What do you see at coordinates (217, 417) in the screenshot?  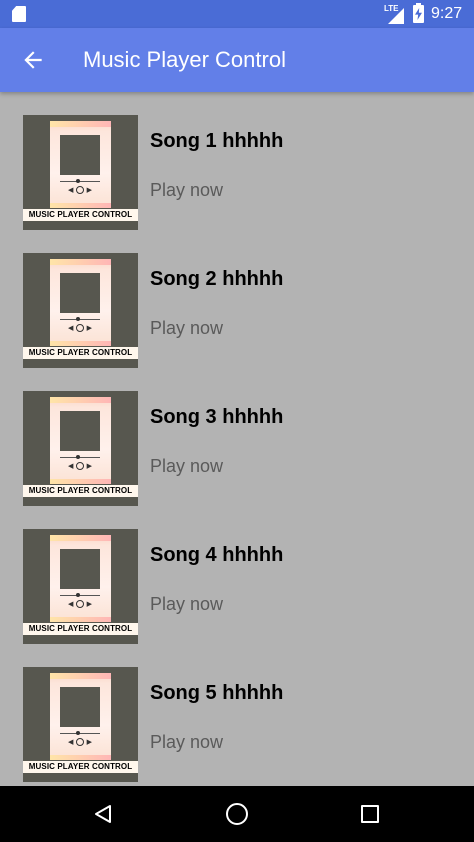 I see `song-title: Song 3 hhhhh` at bounding box center [217, 417].